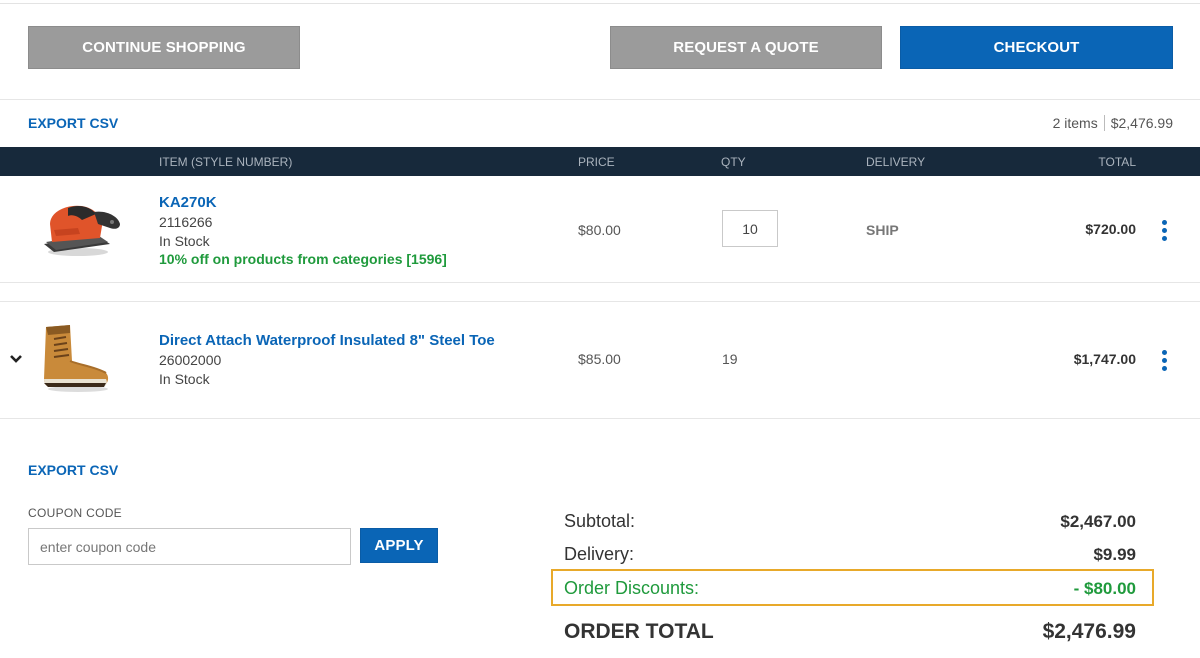 Image resolution: width=1200 pixels, height=658 pixels. What do you see at coordinates (189, 546) in the screenshot?
I see `coupon-code-input` at bounding box center [189, 546].